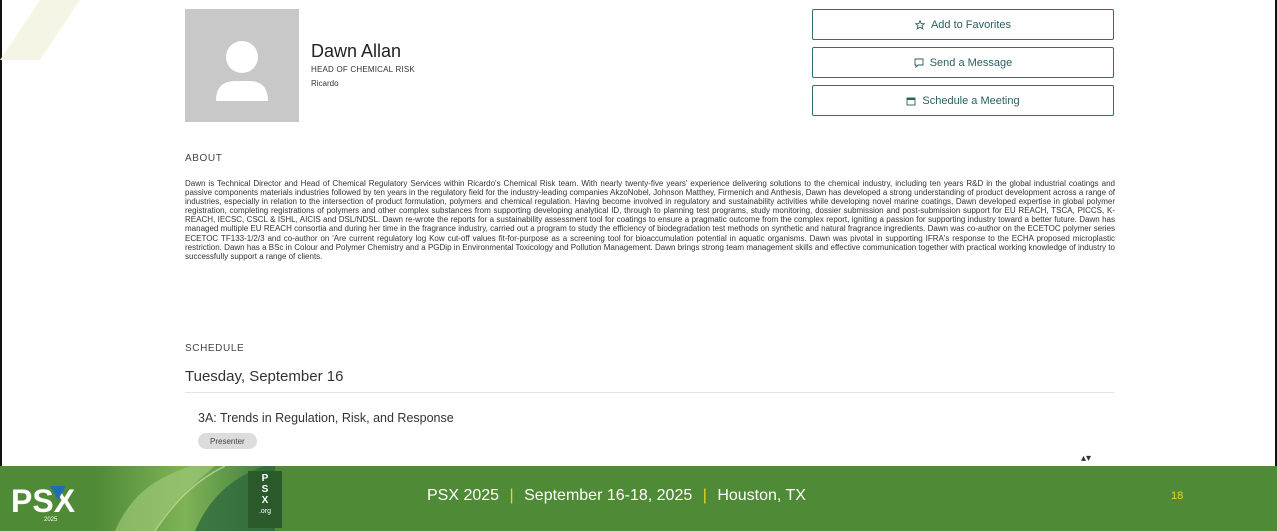  I want to click on psx-org-letter-s: S, so click(265, 489).